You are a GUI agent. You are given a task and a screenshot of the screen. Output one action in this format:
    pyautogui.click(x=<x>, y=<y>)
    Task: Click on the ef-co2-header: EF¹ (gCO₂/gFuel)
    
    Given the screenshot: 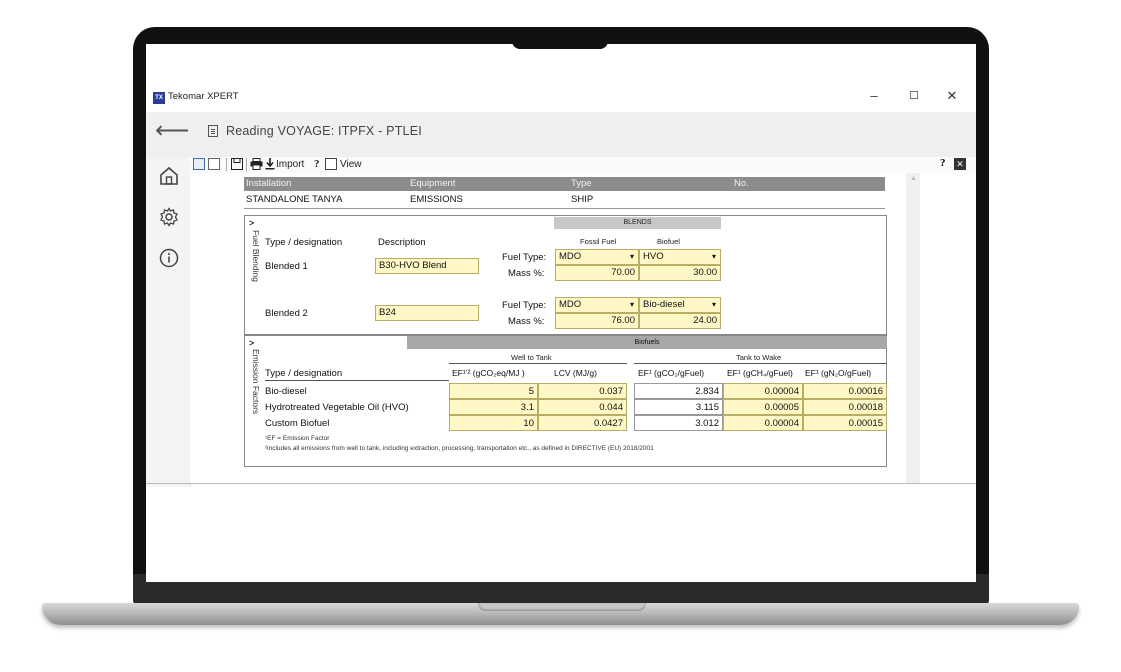 What is the action you would take?
    pyautogui.click(x=671, y=373)
    